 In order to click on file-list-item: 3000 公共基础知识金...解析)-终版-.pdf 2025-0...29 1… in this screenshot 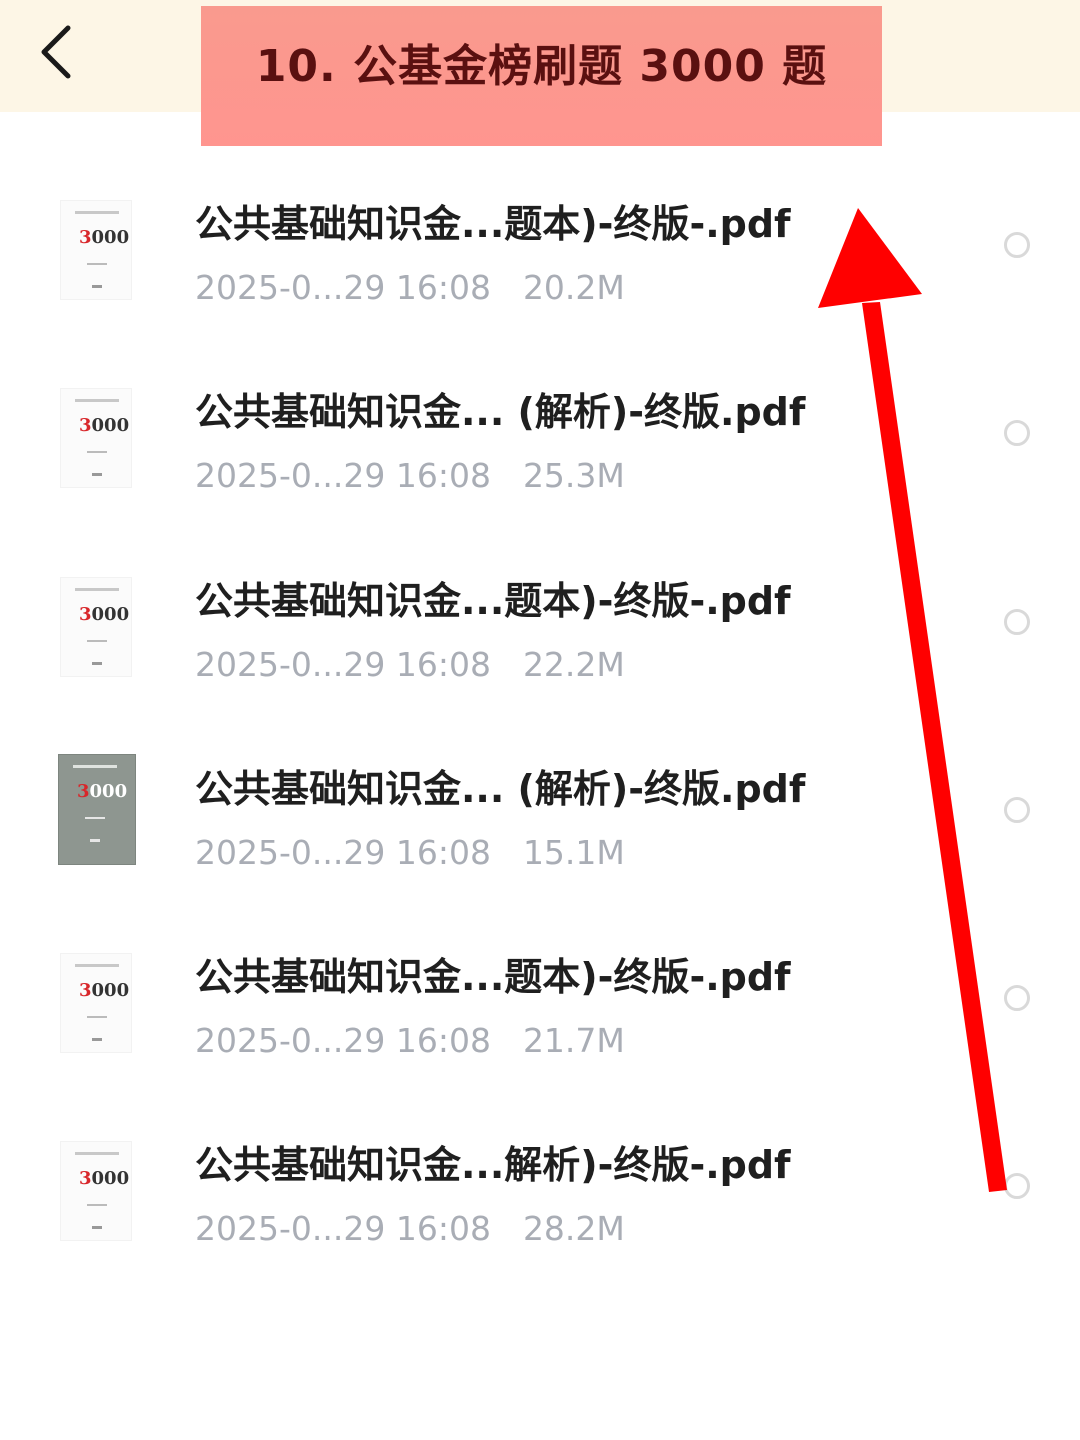, I will do `click(540, 1186)`.